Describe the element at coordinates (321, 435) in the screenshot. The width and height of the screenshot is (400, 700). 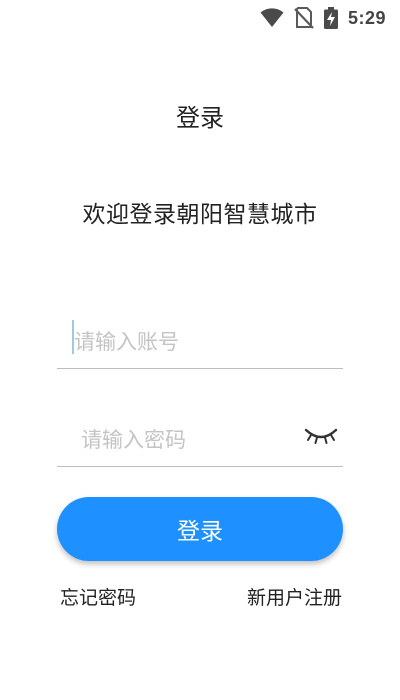
I see `eye-closed-icon` at that location.